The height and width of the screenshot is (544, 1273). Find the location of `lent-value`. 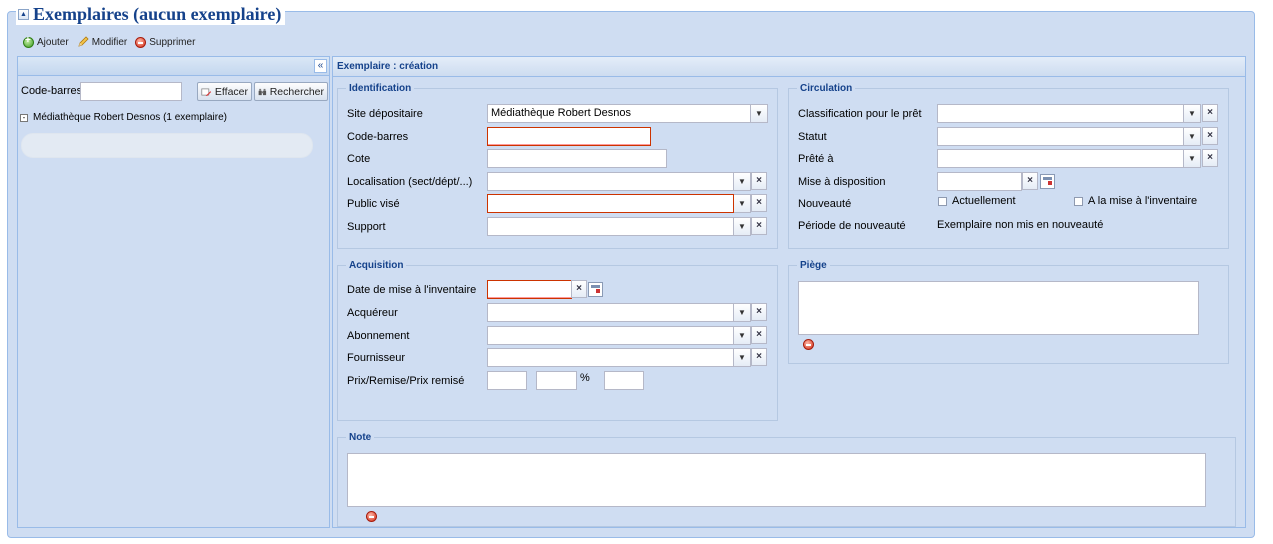

lent-value is located at coordinates (1060, 158).